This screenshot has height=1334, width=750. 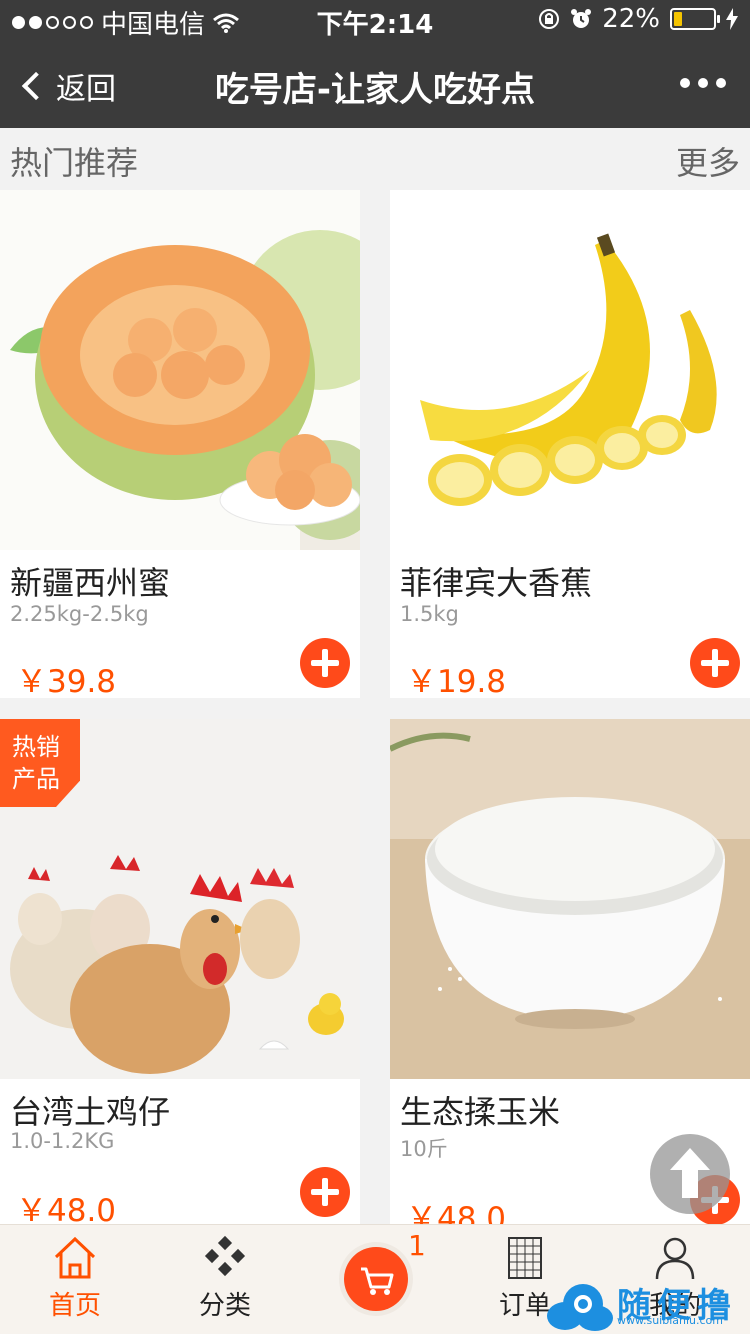 I want to click on product-name: 台湾土鸡仔, so click(x=90, y=1112).